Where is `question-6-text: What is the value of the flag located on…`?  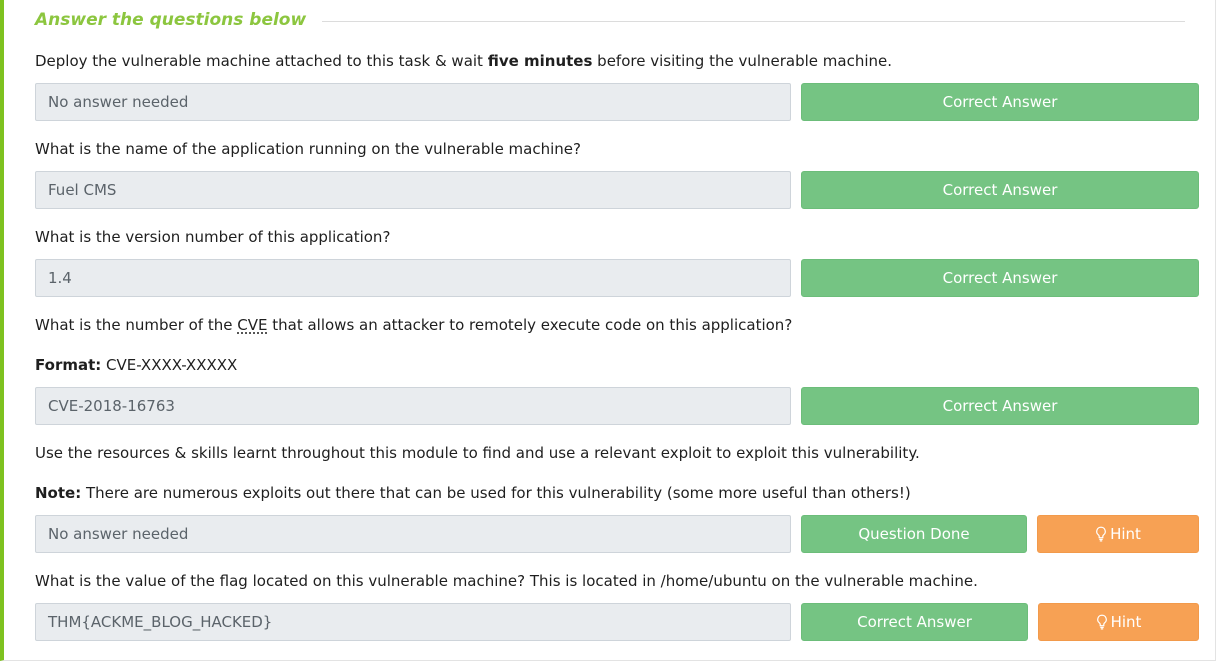 question-6-text: What is the value of the flag located on… is located at coordinates (506, 581).